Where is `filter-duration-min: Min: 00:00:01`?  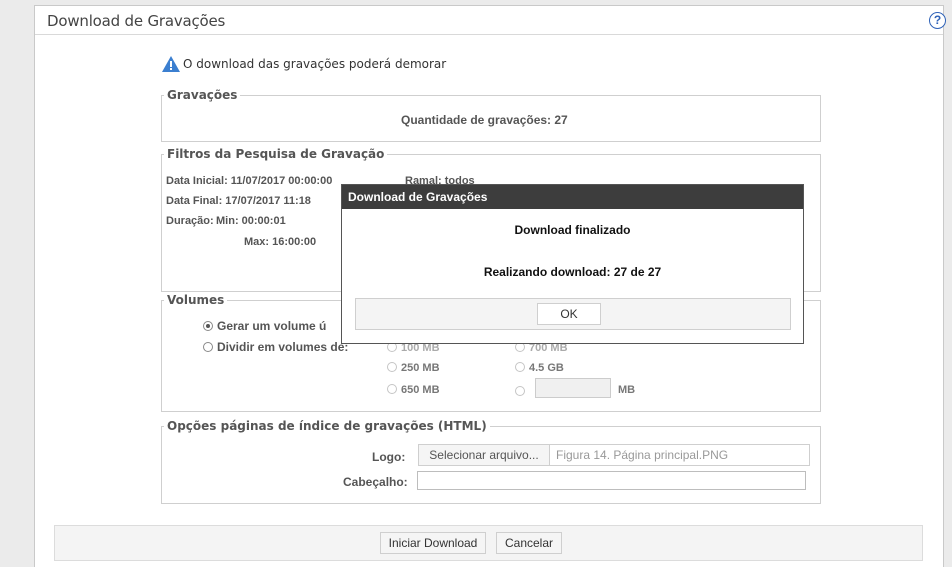
filter-duration-min: Min: 00:00:01 is located at coordinates (251, 221).